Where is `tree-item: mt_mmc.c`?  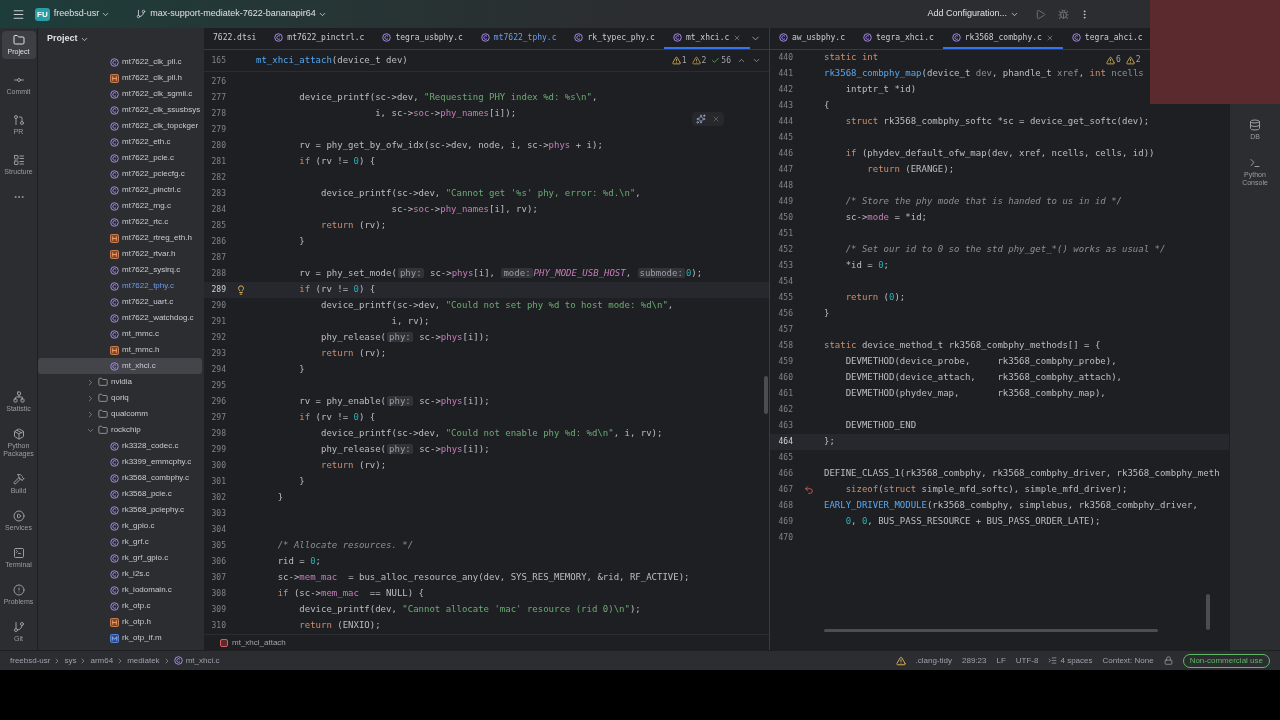
tree-item: mt_mmc.c is located at coordinates (120, 334).